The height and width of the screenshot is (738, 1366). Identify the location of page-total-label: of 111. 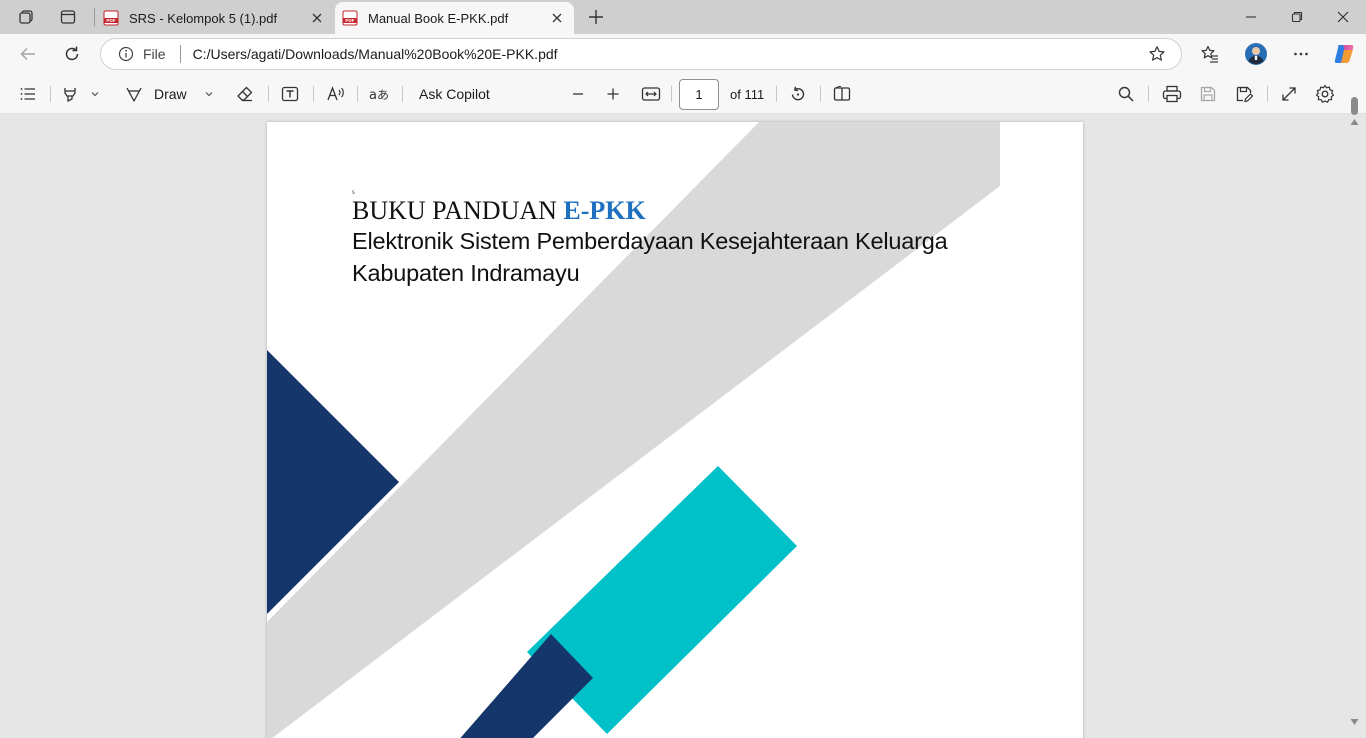
(747, 94).